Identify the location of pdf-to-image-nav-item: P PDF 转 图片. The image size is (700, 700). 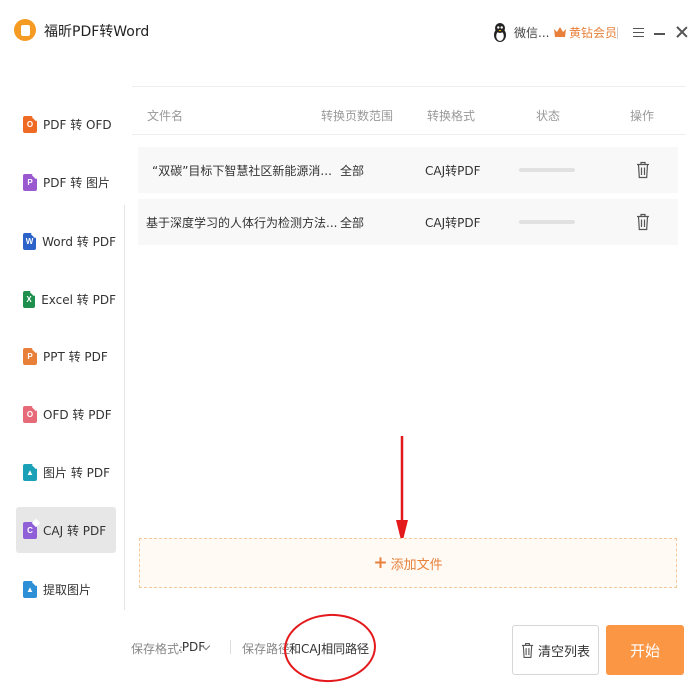
(66, 182).